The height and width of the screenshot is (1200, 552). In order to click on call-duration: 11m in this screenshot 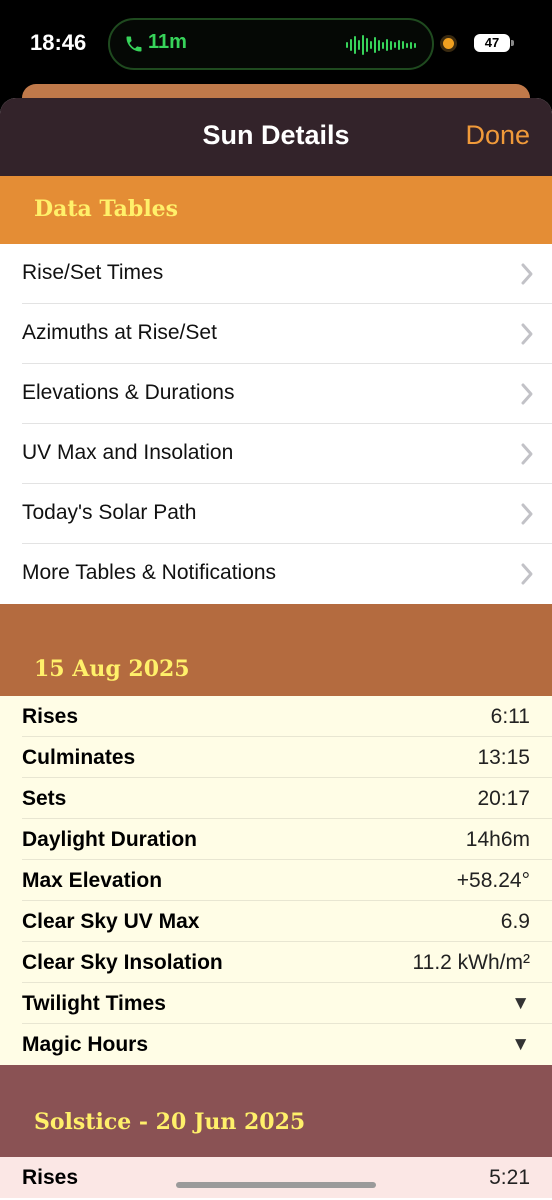, I will do `click(167, 42)`.